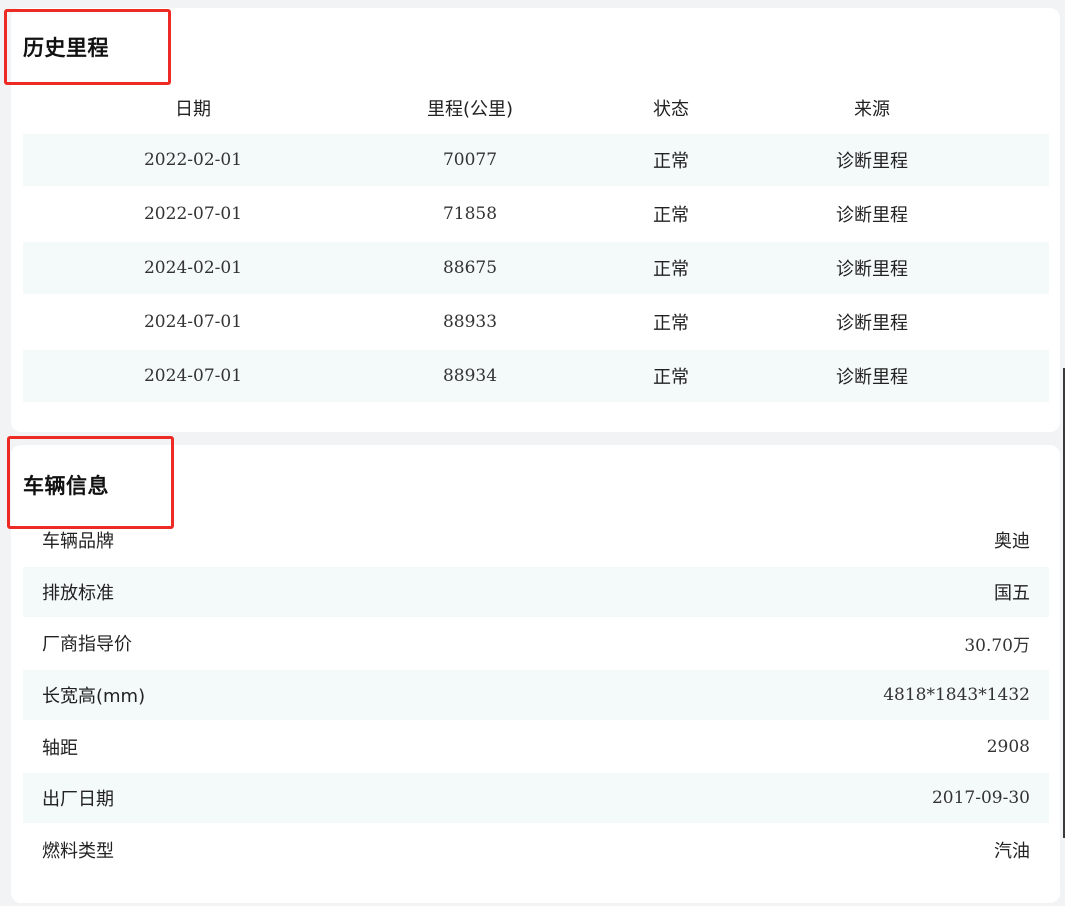 This screenshot has width=1065, height=906. I want to click on info-label: 厂商指导价, so click(87, 645).